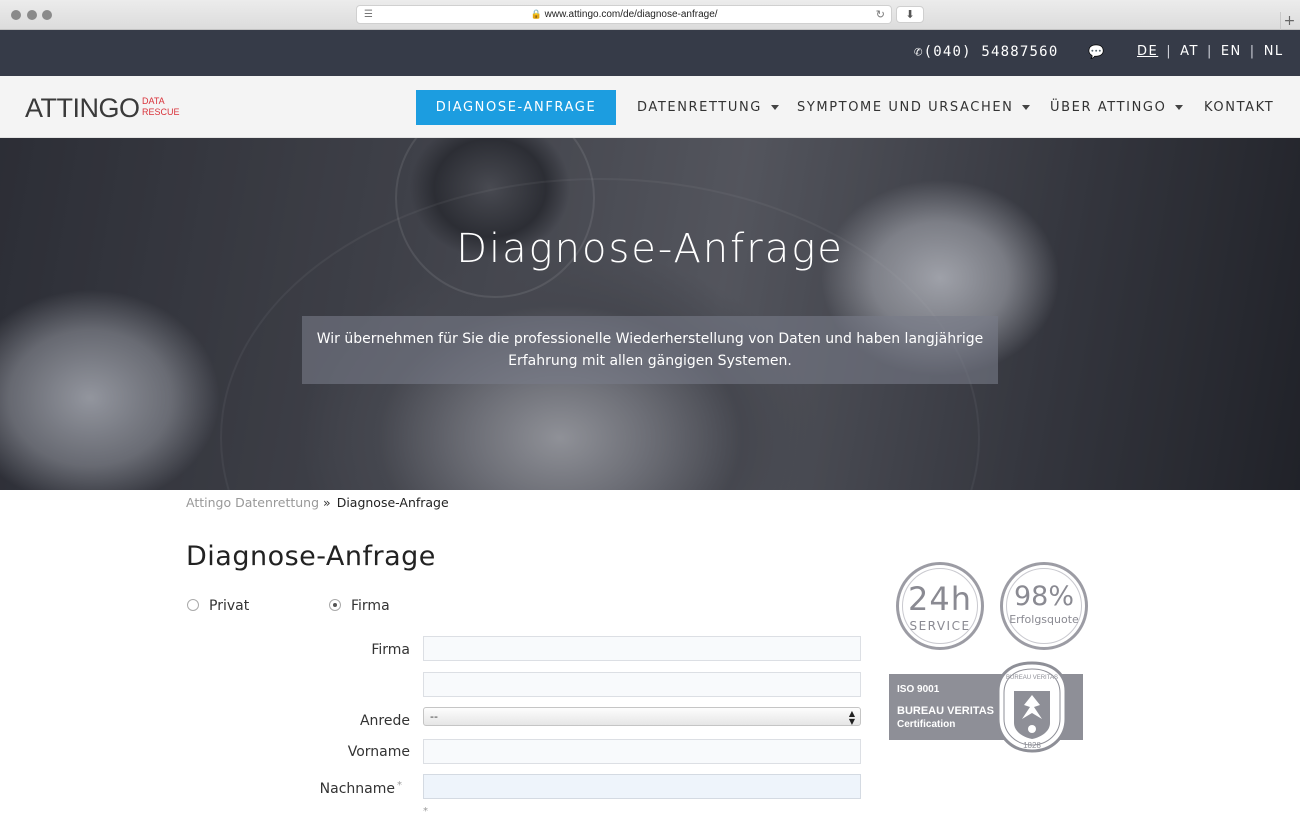 The height and width of the screenshot is (813, 1300). Describe the element at coordinates (360, 788) in the screenshot. I see `nachname-label: Nachname *` at that location.